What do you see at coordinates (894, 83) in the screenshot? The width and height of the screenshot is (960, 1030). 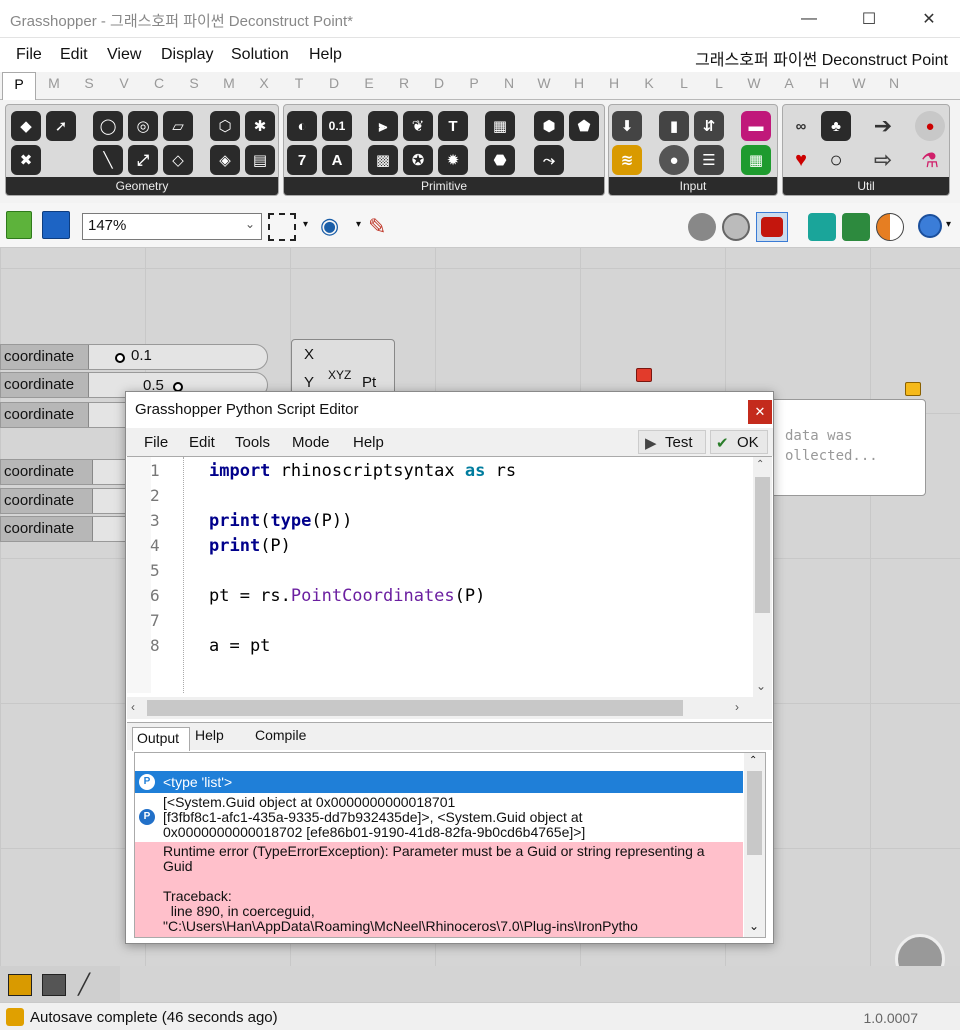 I see `tab-n2: N` at bounding box center [894, 83].